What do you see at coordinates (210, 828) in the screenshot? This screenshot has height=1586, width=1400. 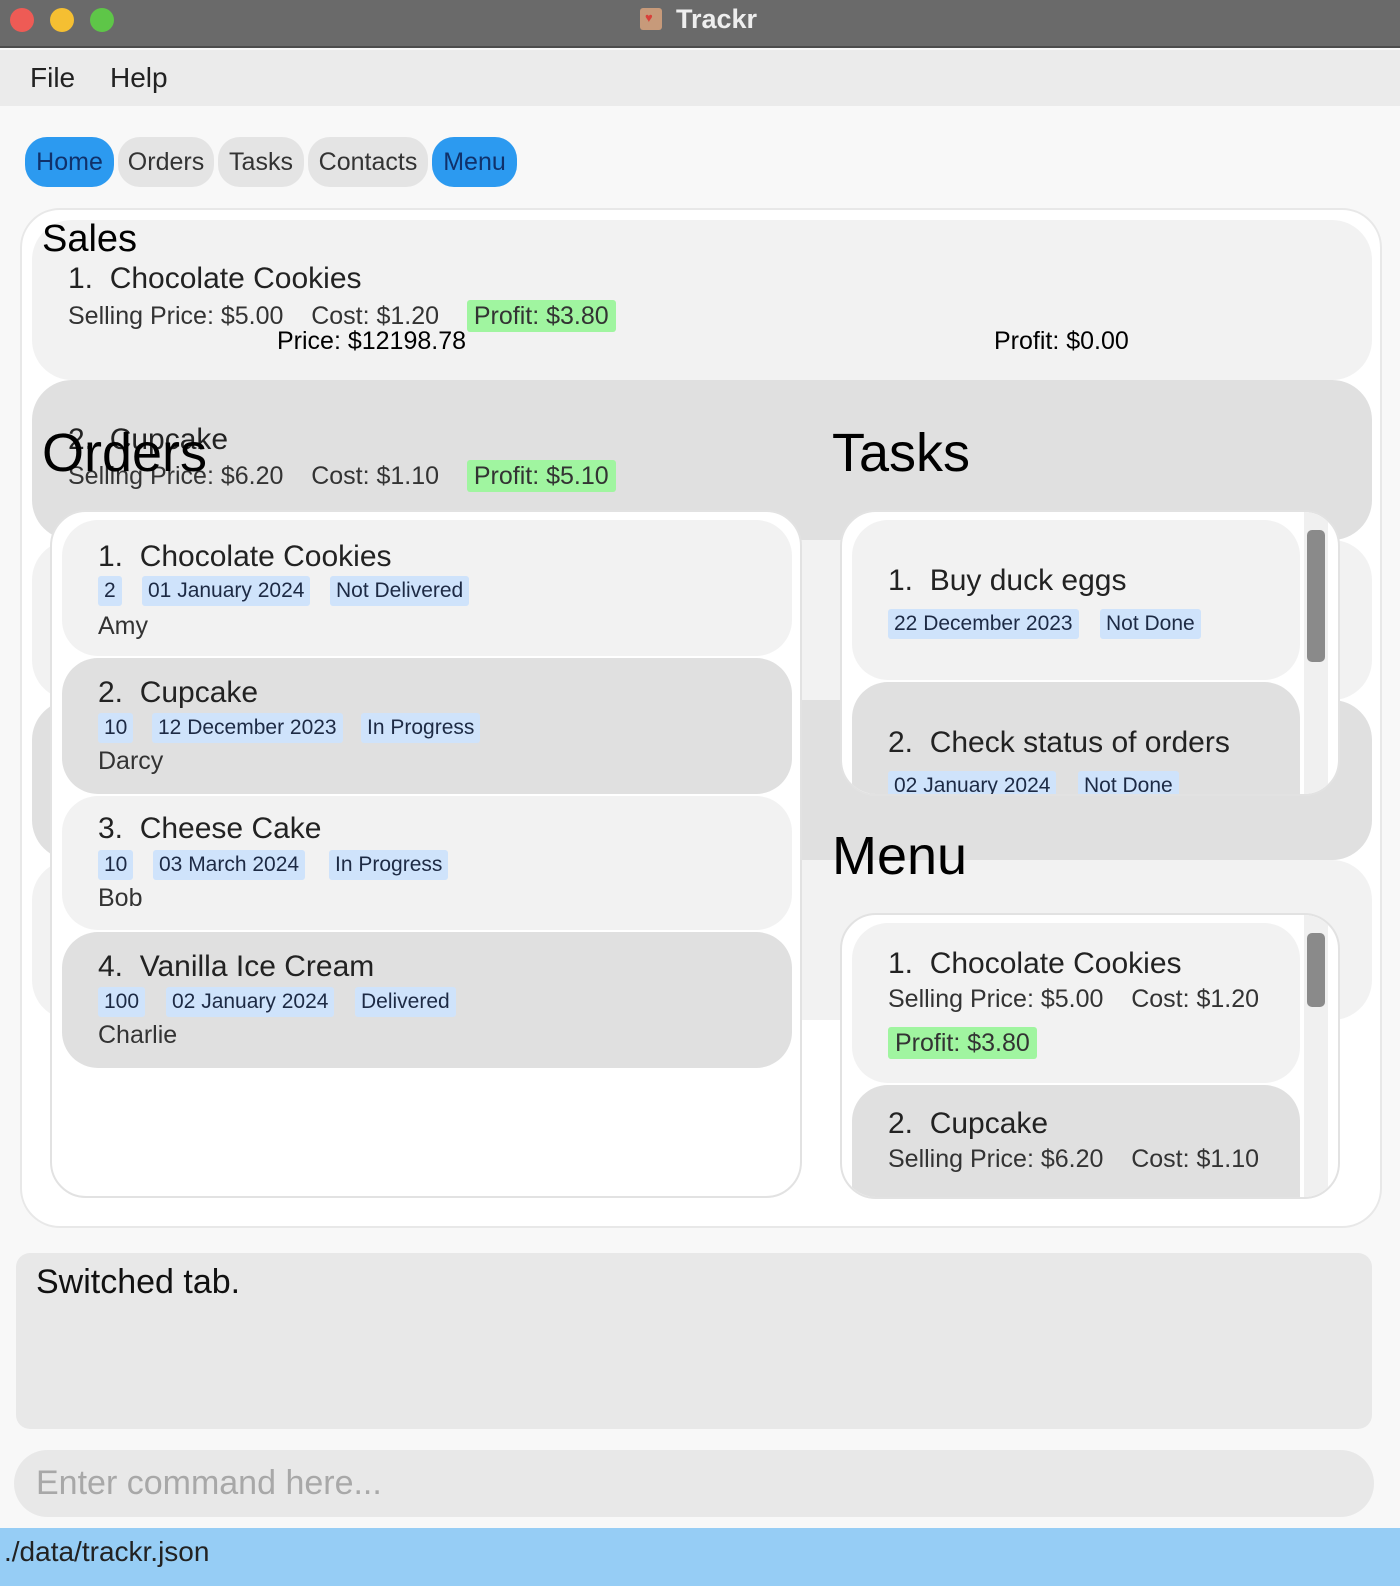 I see `order-name: 3. Cheese Cake` at bounding box center [210, 828].